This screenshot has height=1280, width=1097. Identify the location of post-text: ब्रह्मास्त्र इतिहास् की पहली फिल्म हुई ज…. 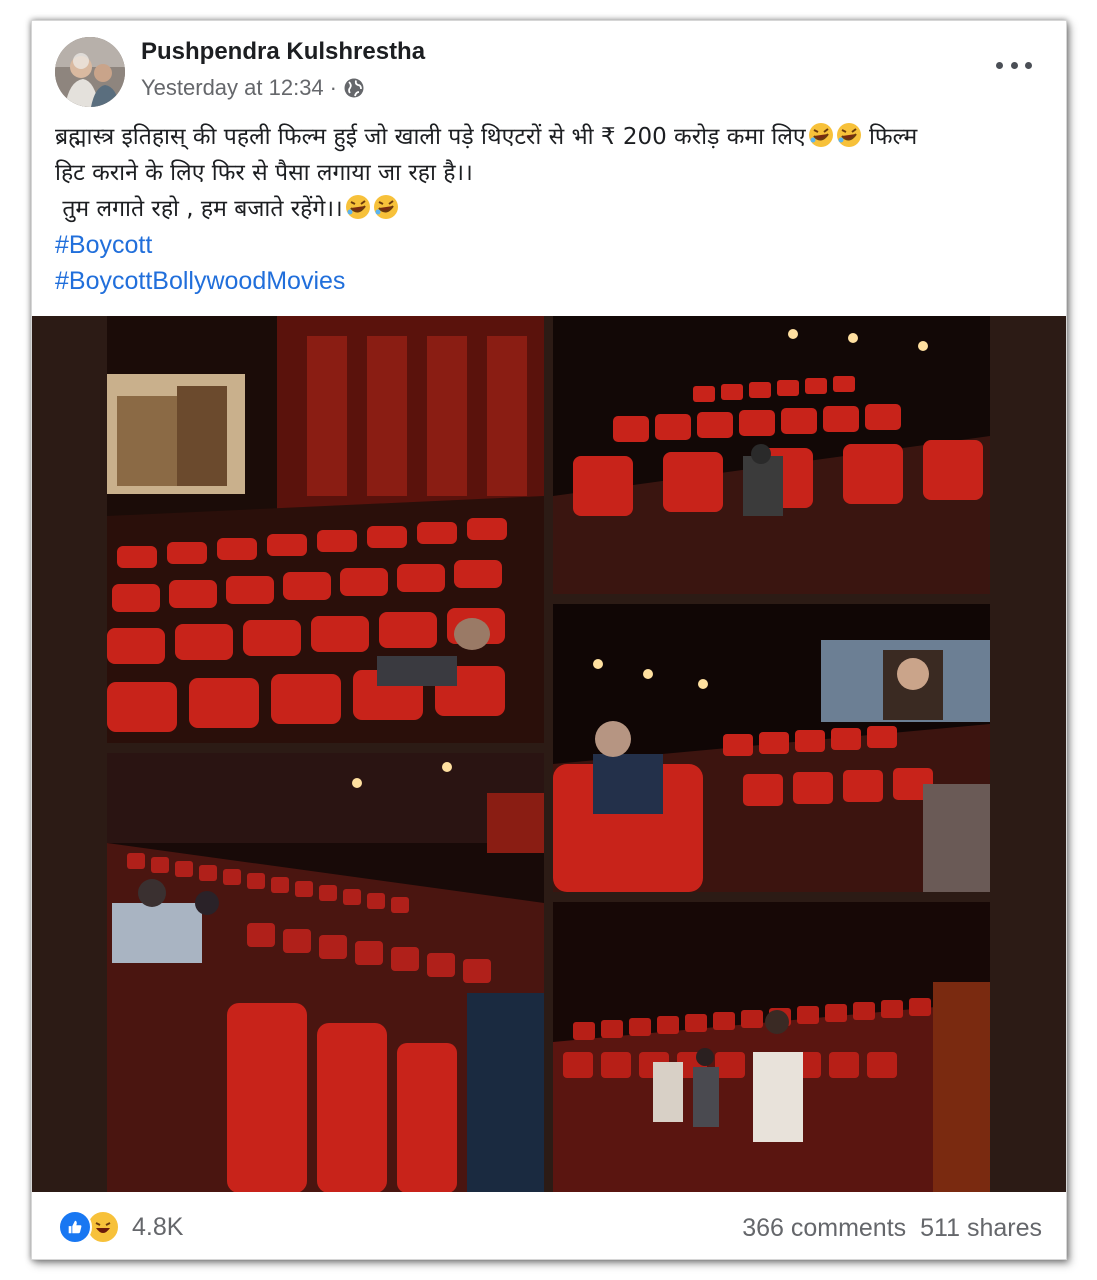
(550, 209).